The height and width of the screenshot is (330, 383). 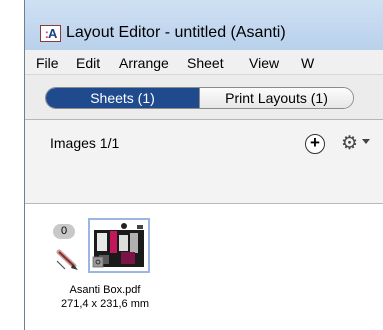 I want to click on tab-print-layouts: Print Layouts (1), so click(x=276, y=98).